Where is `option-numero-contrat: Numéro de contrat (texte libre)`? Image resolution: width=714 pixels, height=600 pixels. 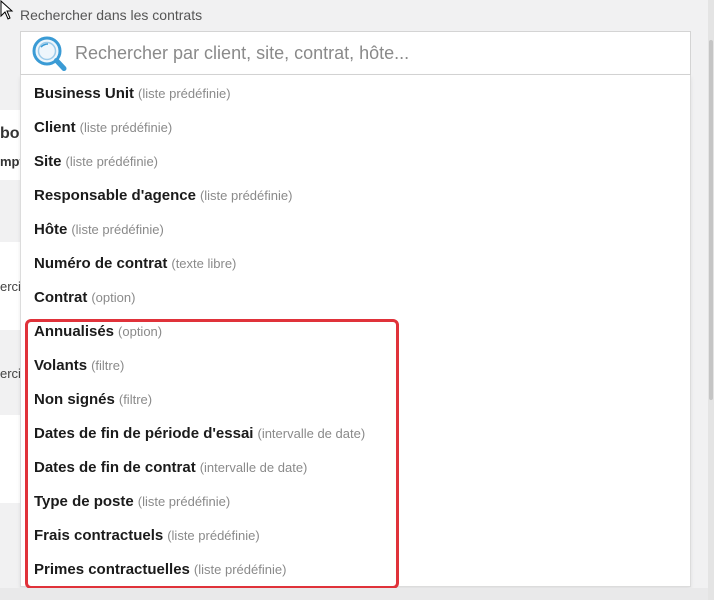 option-numero-contrat: Numéro de contrat (texte libre) is located at coordinates (135, 264).